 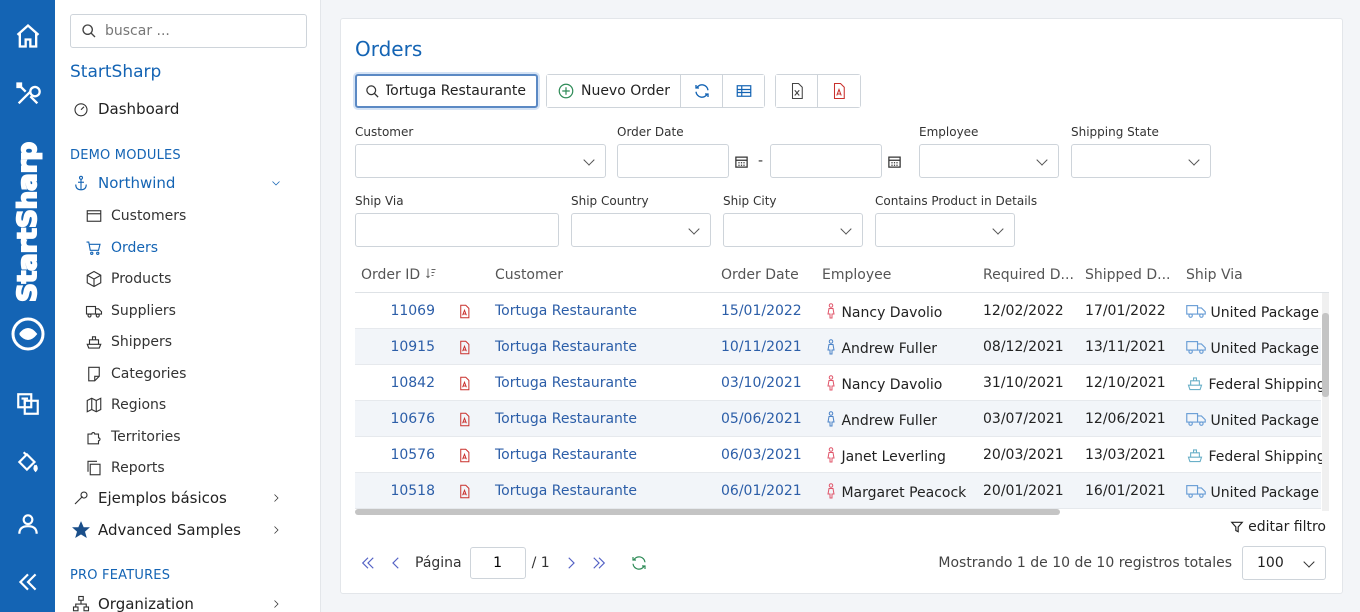 I want to click on order-date-link: 06/01/2021, so click(x=761, y=491).